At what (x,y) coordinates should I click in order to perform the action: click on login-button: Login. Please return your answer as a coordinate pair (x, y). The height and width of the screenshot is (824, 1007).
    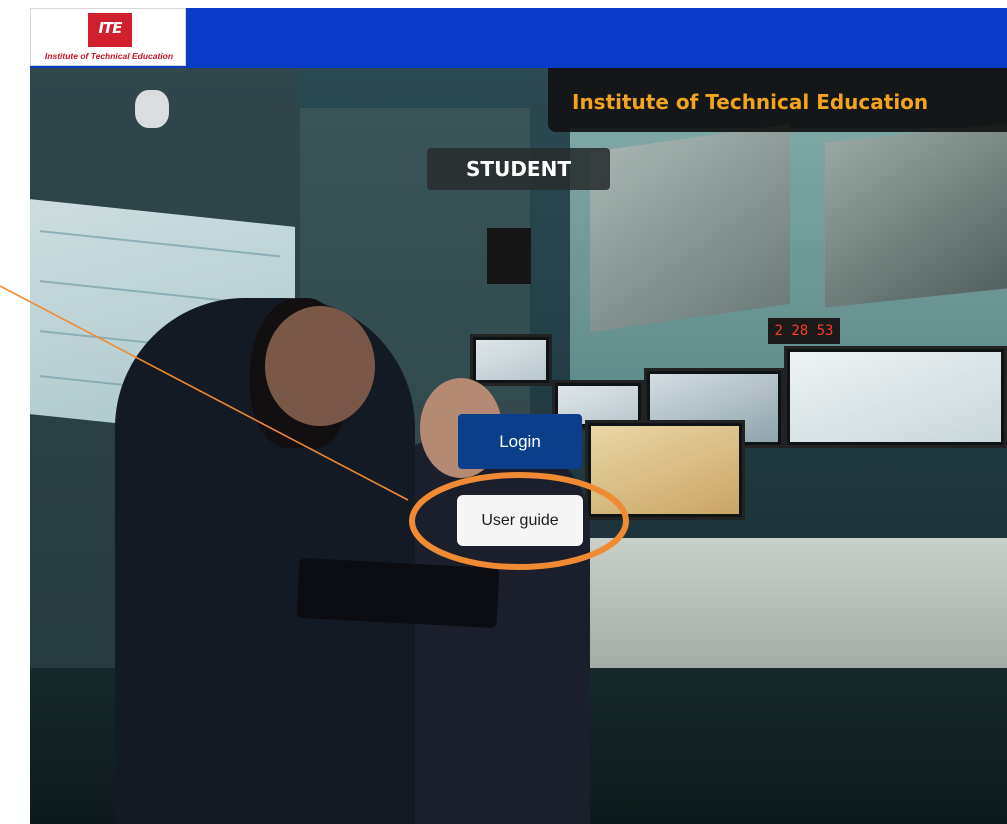
    Looking at the image, I should click on (520, 441).